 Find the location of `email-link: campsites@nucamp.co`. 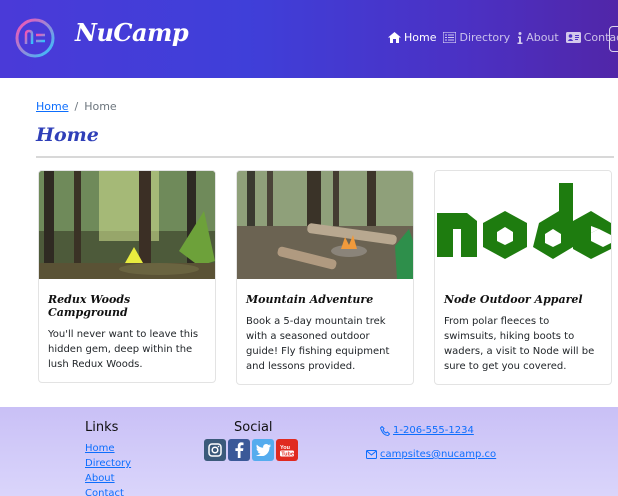

email-link: campsites@nucamp.co is located at coordinates (431, 454).